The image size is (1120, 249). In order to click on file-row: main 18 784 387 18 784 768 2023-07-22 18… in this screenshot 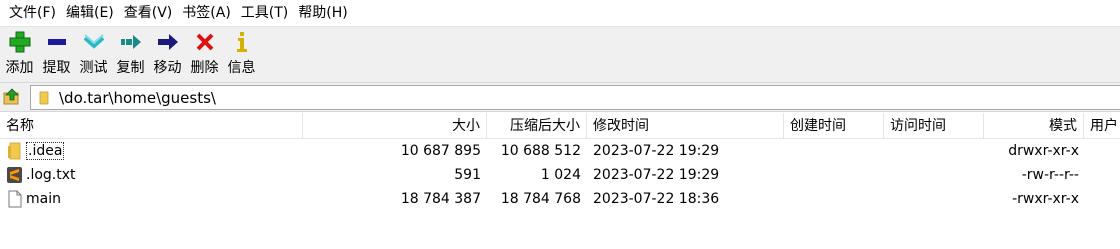, I will do `click(560, 199)`.